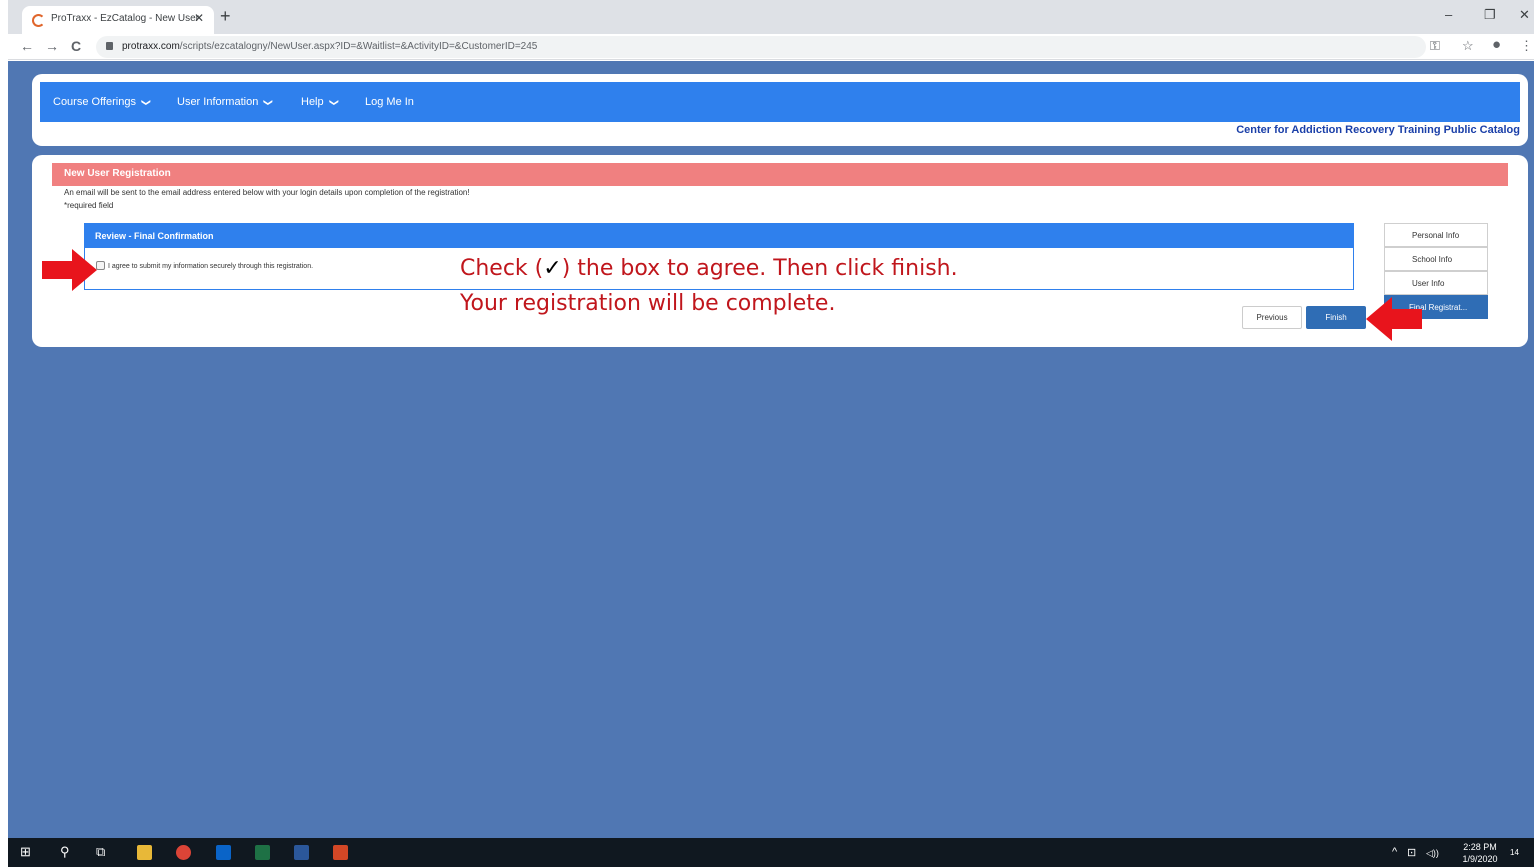  Describe the element at coordinates (1514, 852) in the screenshot. I see `notification-icon: 14` at that location.